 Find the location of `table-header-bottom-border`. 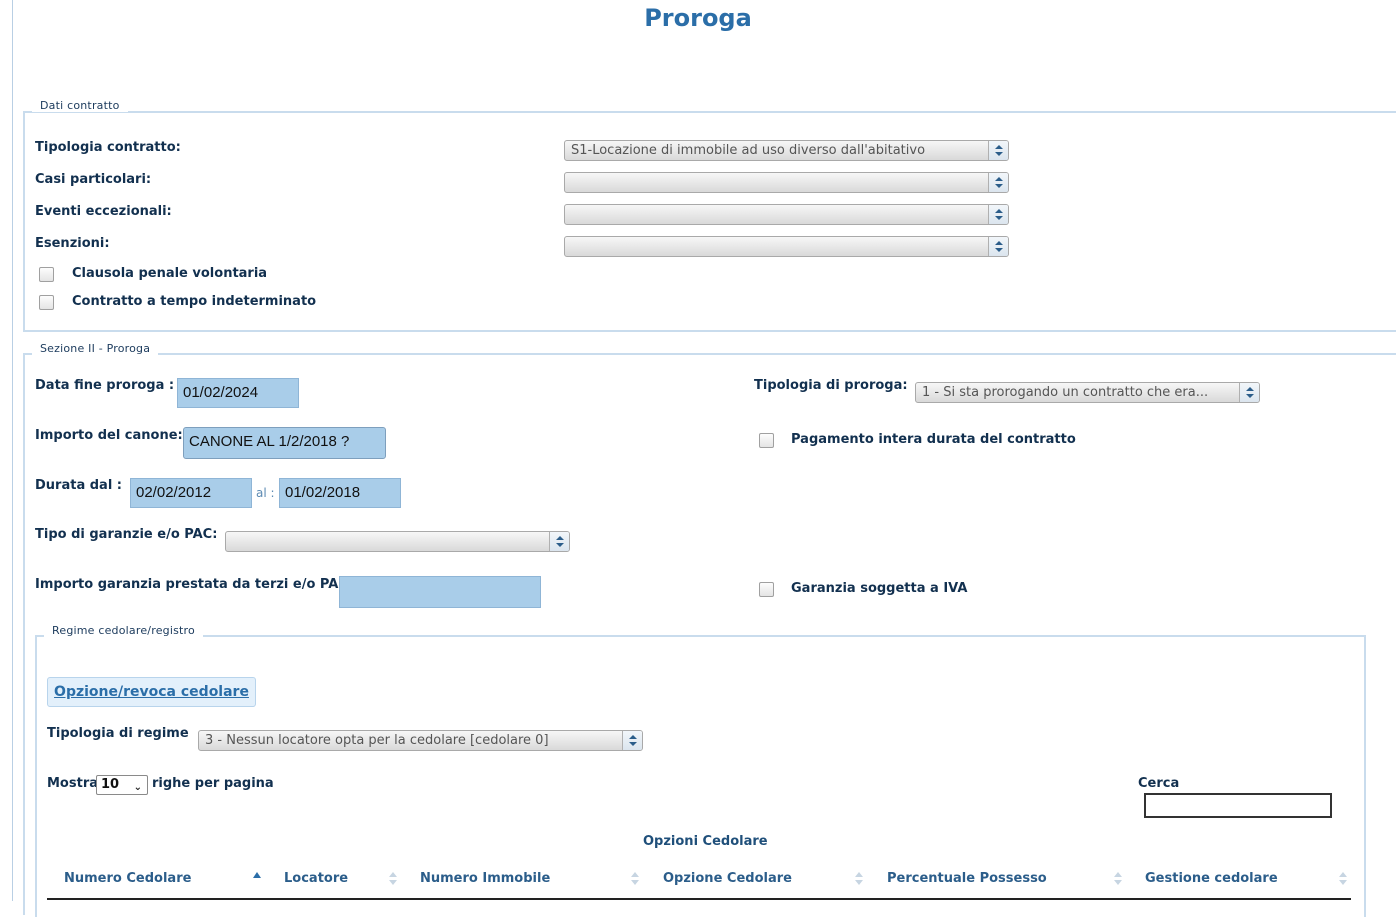

table-header-bottom-border is located at coordinates (699, 899).